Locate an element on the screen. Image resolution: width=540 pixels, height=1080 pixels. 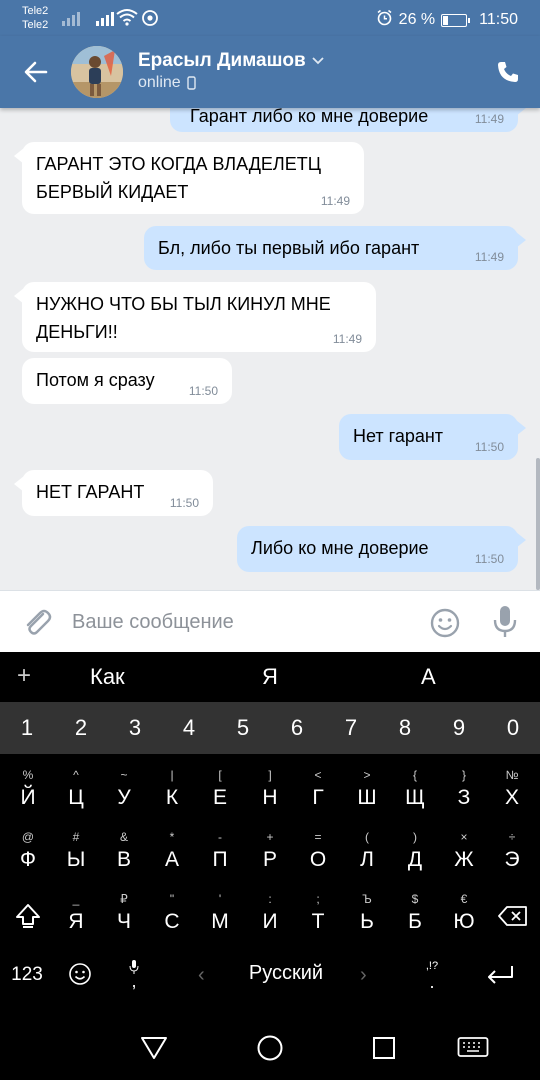
letter-key: ÷ Э is located at coordinates (512, 854).